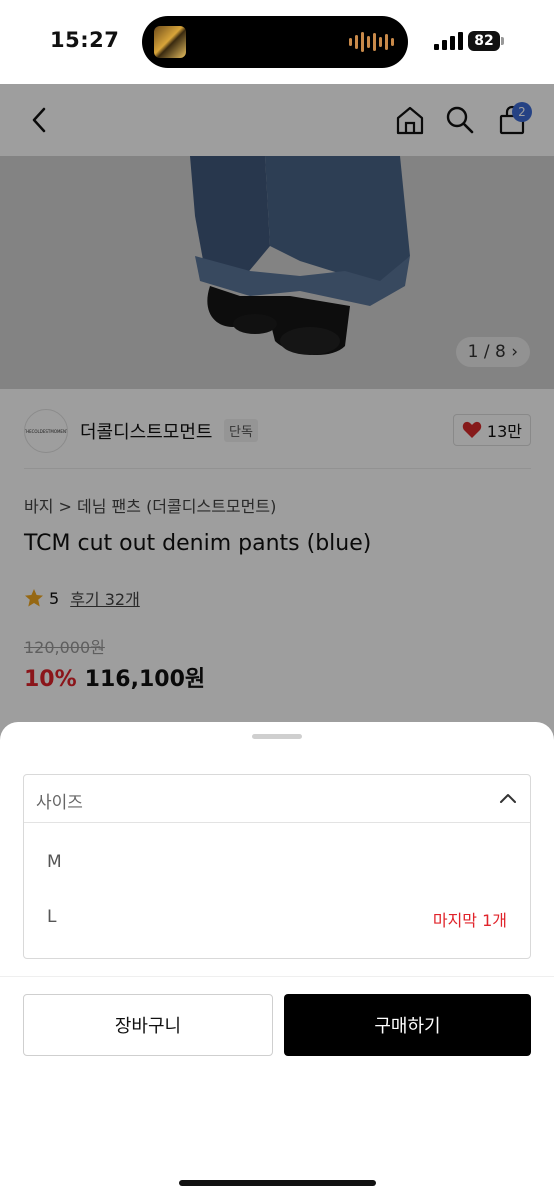 The image size is (554, 1200). I want to click on dynamic-island, so click(275, 42).